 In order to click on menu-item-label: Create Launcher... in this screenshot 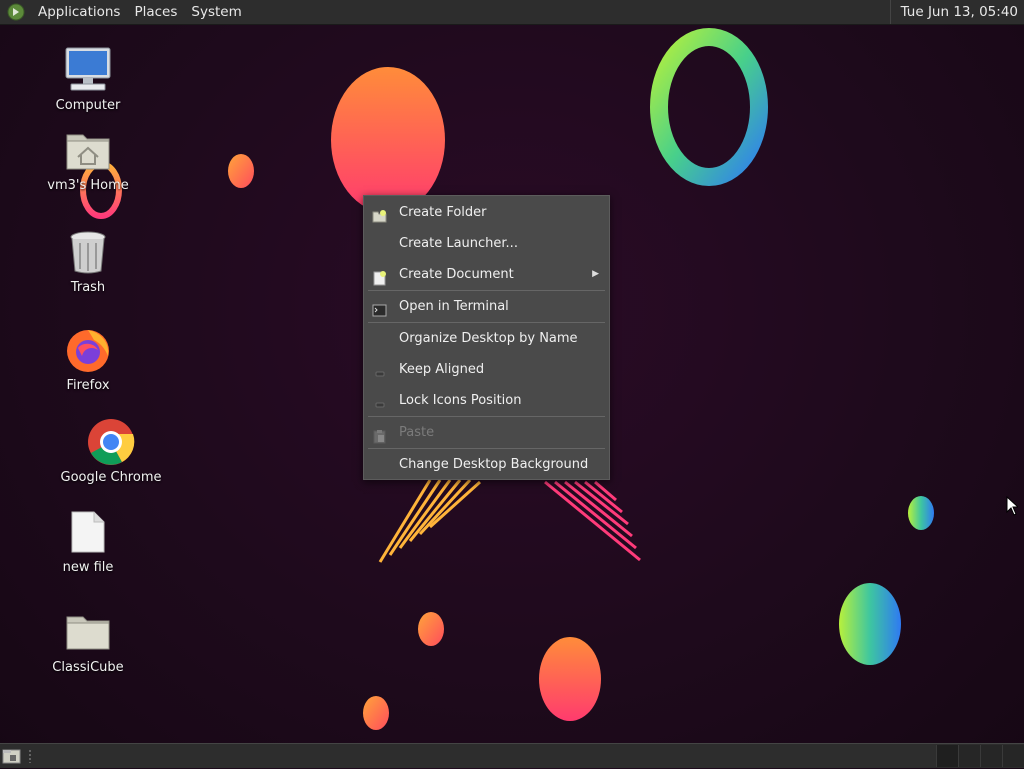, I will do `click(458, 243)`.